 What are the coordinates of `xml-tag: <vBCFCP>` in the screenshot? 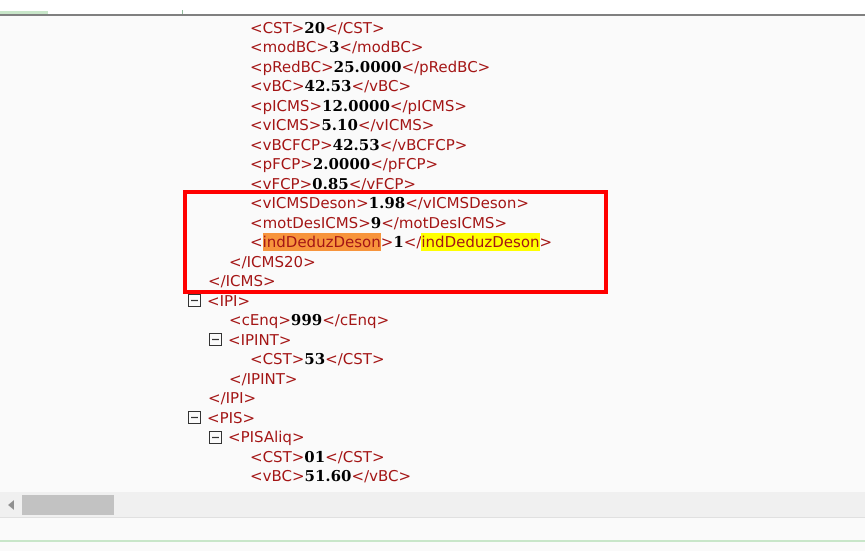 It's located at (291, 145).